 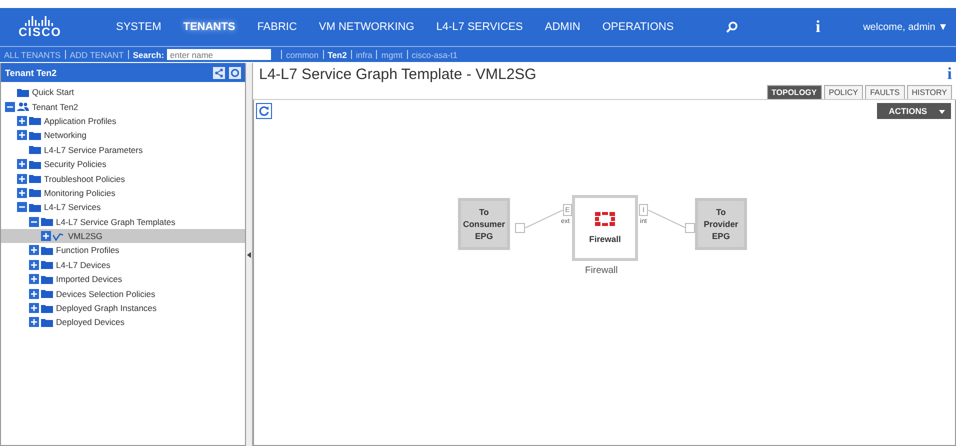 What do you see at coordinates (148, 55) in the screenshot?
I see `search-label: Search:` at bounding box center [148, 55].